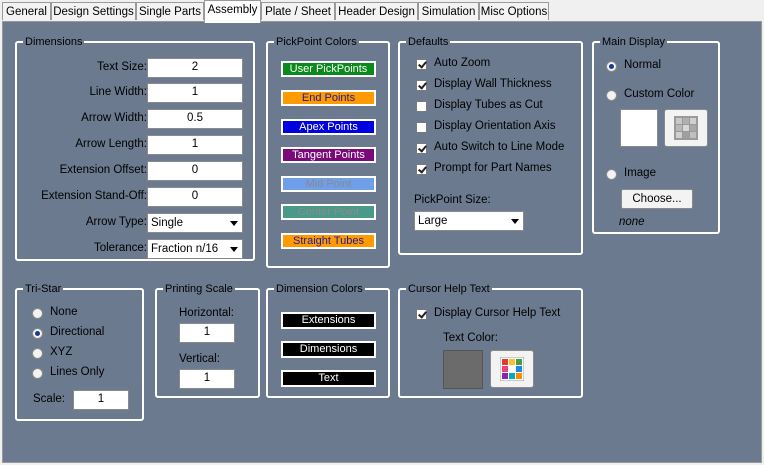 The image size is (764, 465). I want to click on display-orientation-axis-checkbox, so click(421, 127).